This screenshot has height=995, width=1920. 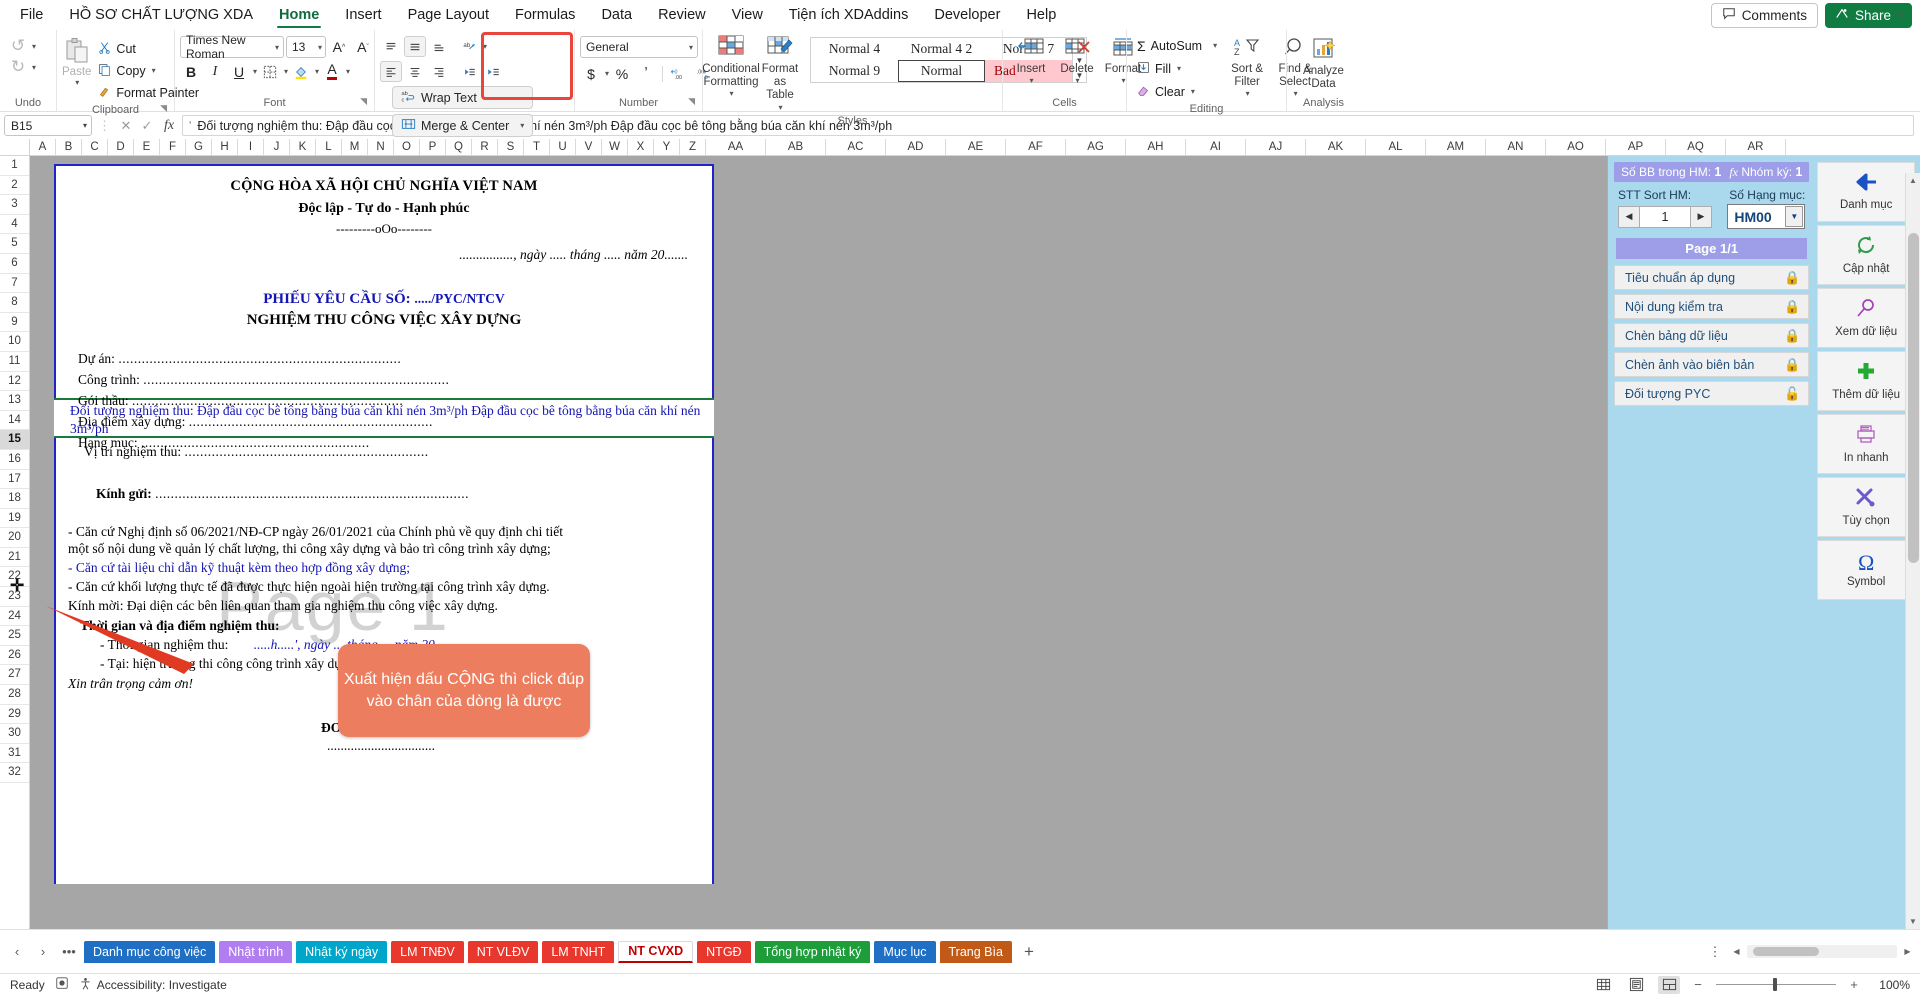 I want to click on row-header-13: 13, so click(x=14, y=401).